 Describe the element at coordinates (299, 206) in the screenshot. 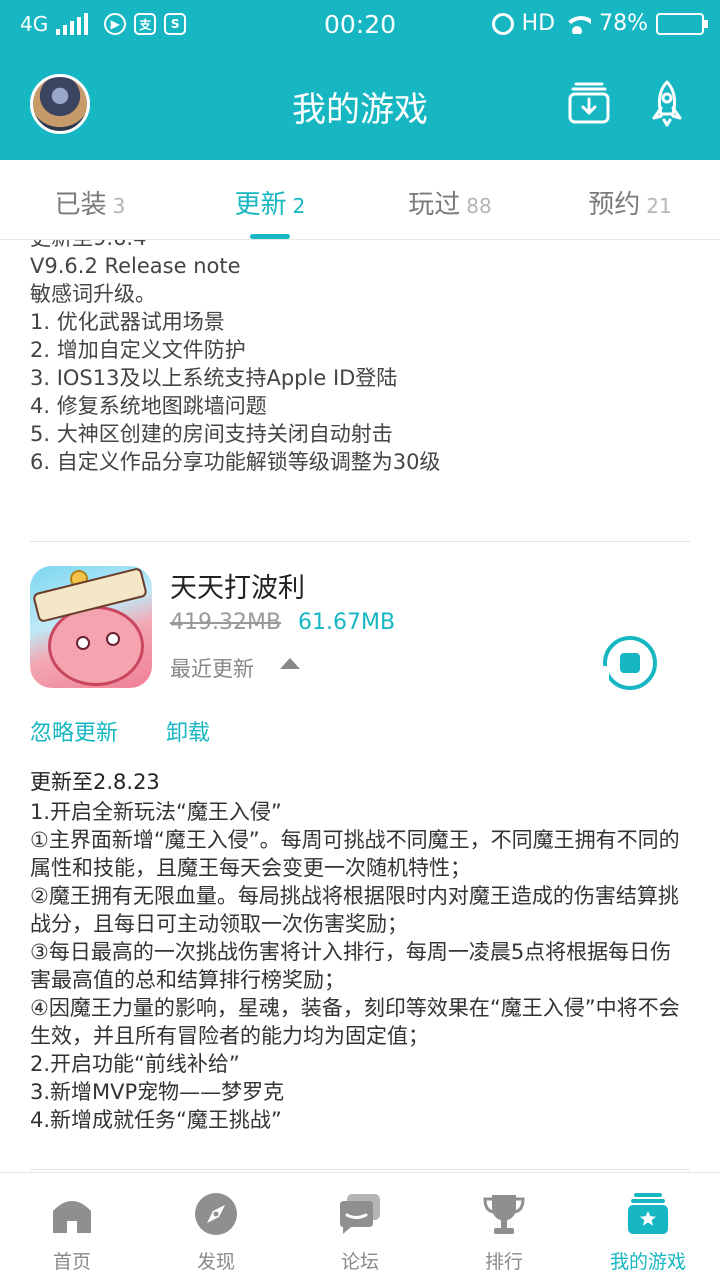

I see `tab-count: 2` at that location.